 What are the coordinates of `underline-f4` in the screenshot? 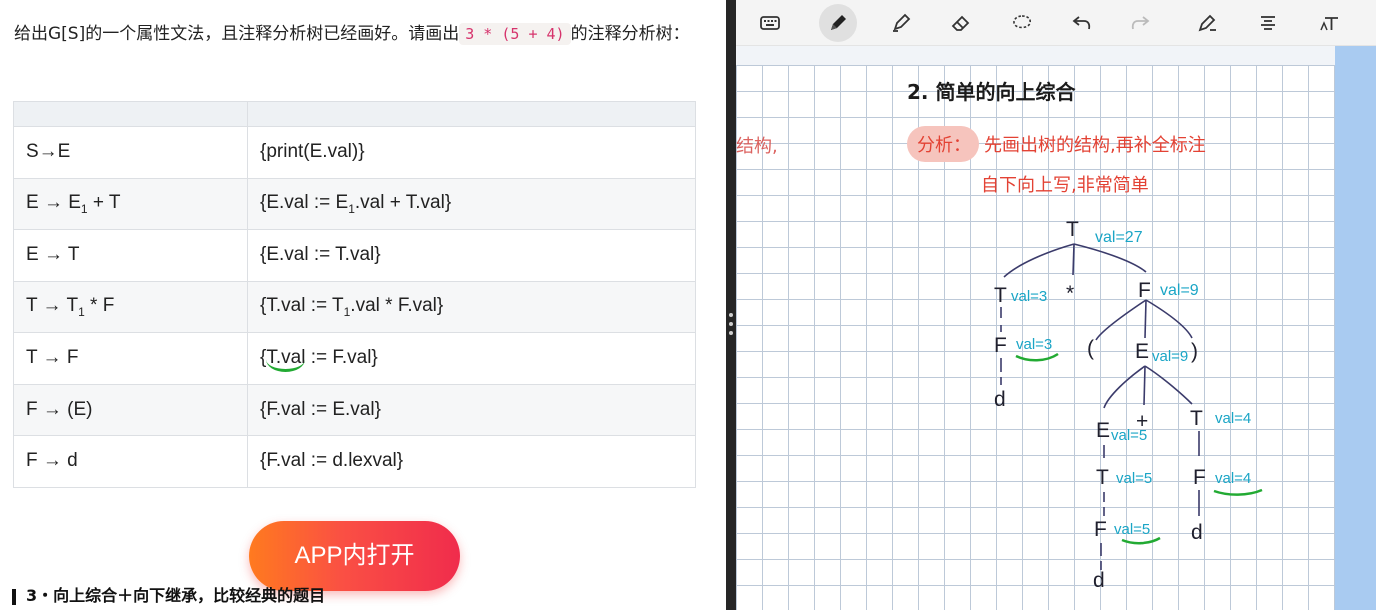 It's located at (1238, 492).